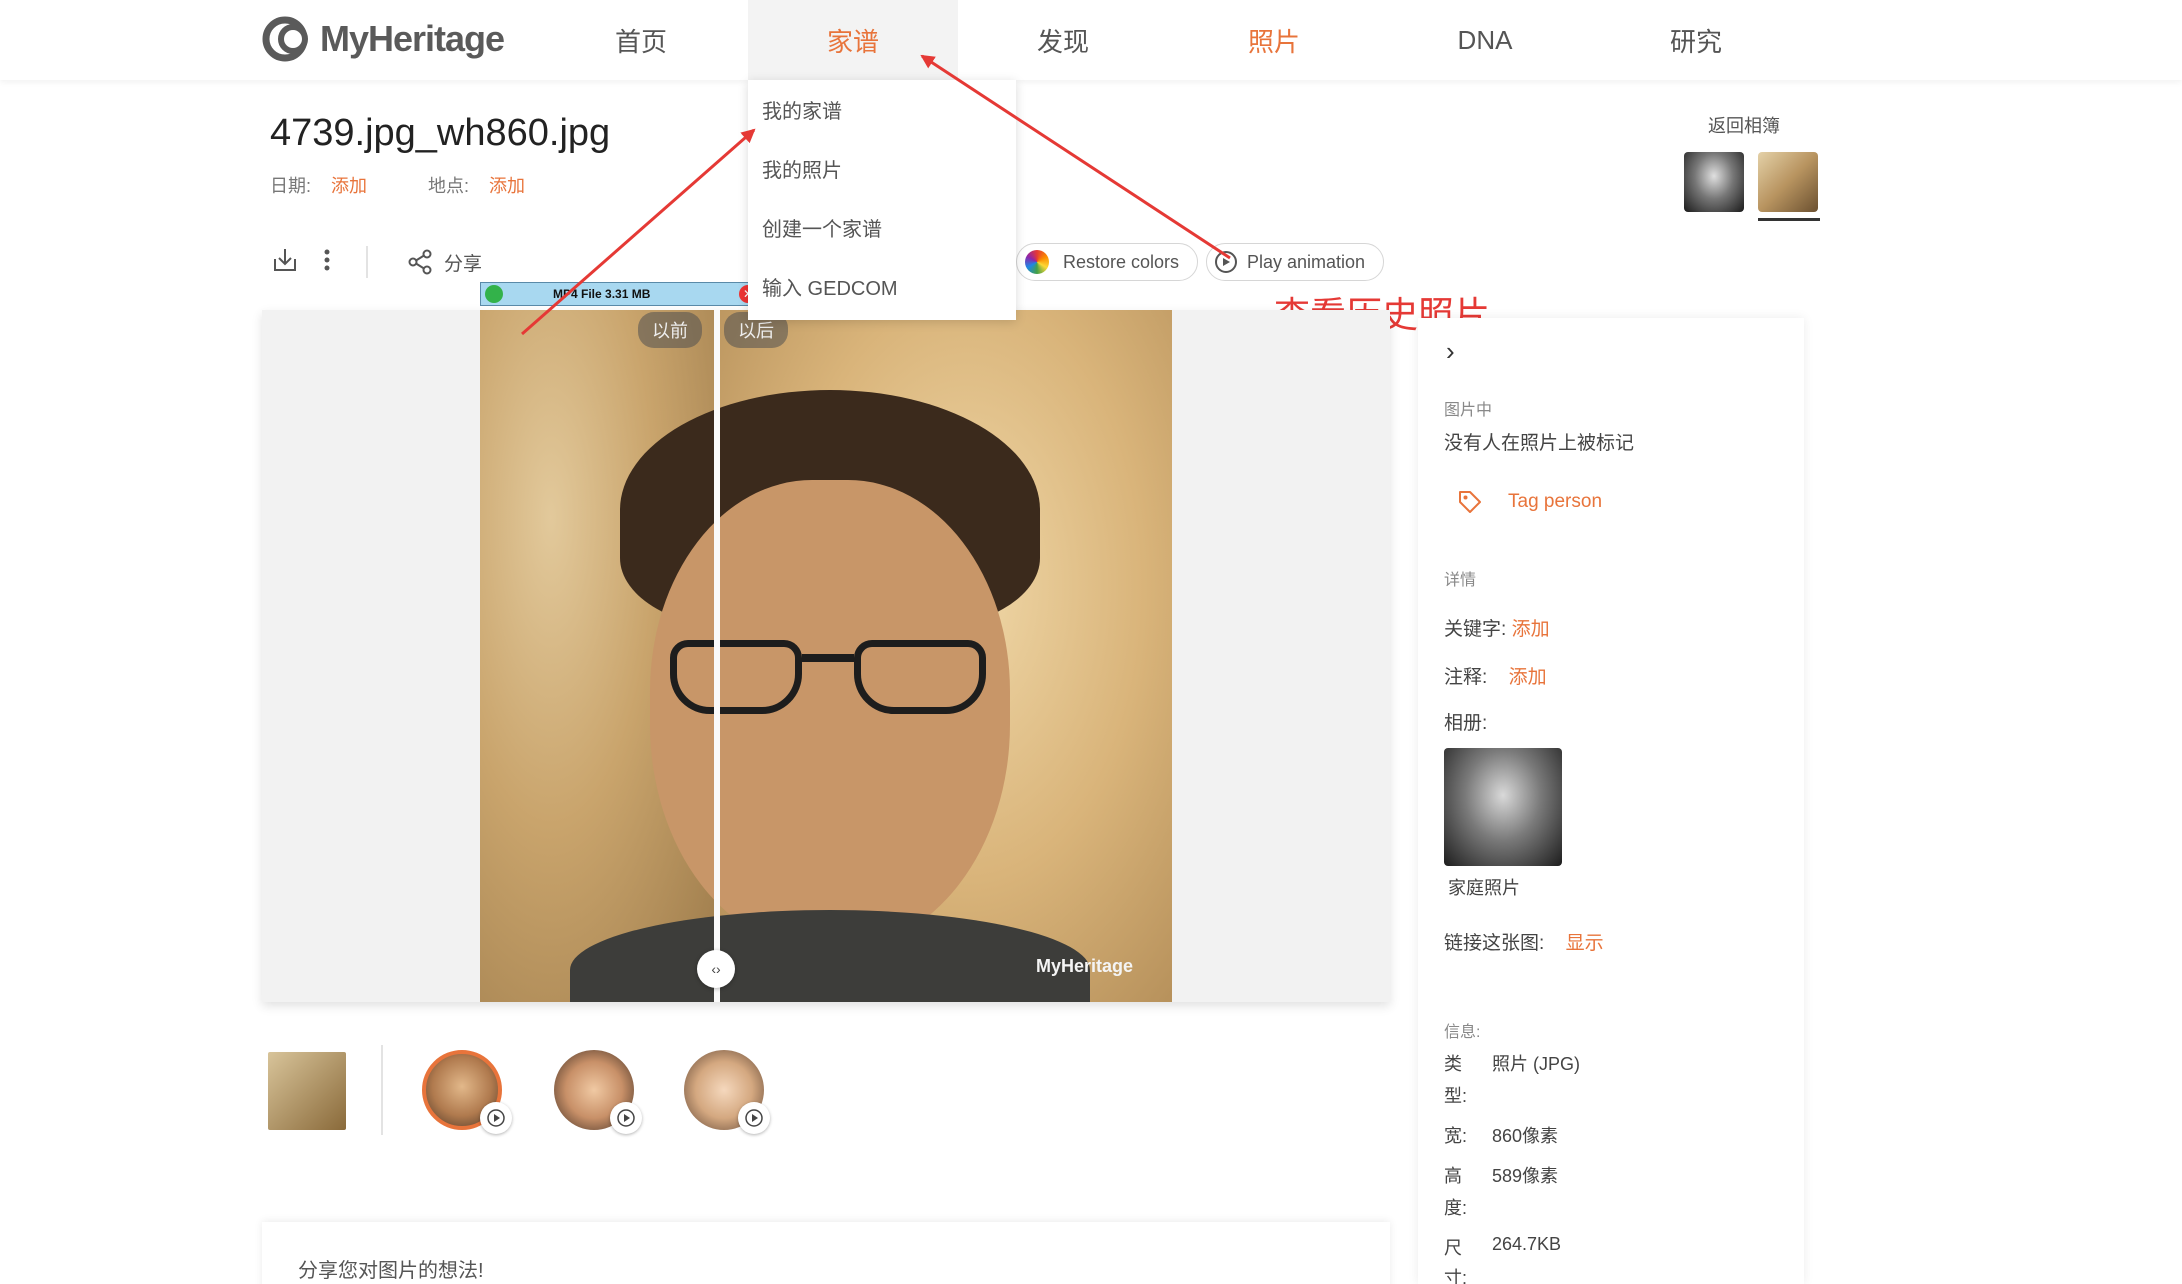 The image size is (2182, 1284). What do you see at coordinates (1525, 1136) in the screenshot?
I see `info-width-value: 860像素` at bounding box center [1525, 1136].